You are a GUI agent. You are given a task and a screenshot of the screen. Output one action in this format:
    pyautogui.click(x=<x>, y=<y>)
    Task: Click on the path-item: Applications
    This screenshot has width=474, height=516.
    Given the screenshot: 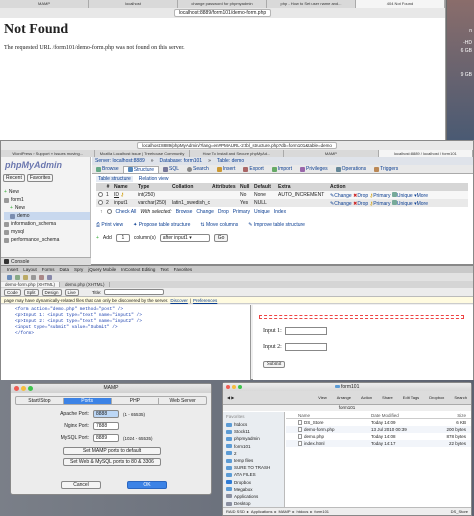 What is the action you would take?
    pyautogui.click(x=262, y=511)
    